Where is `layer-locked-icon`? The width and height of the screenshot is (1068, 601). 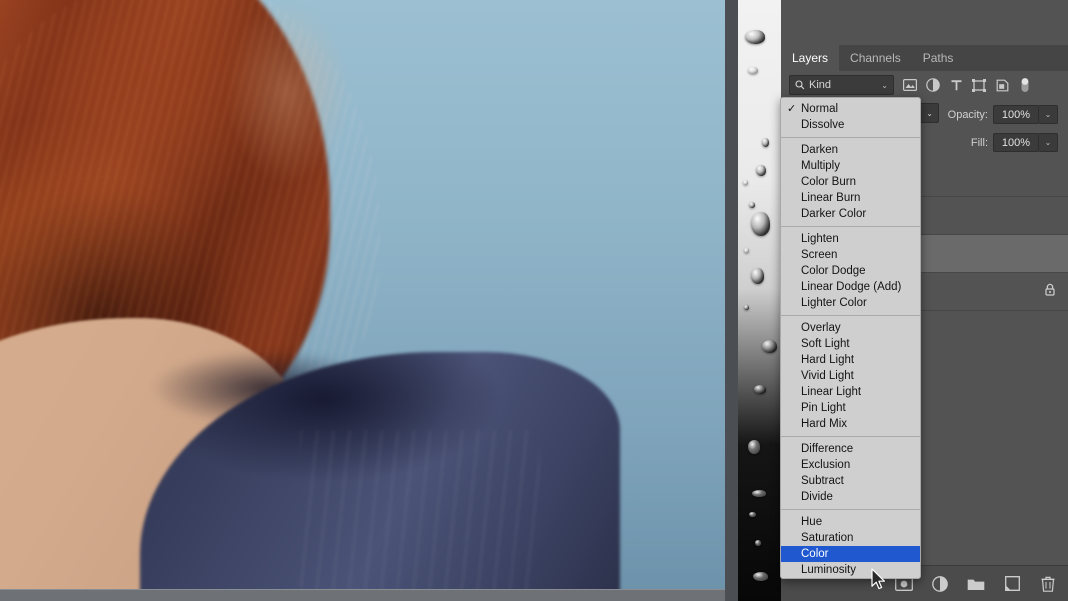 layer-locked-icon is located at coordinates (1050, 292).